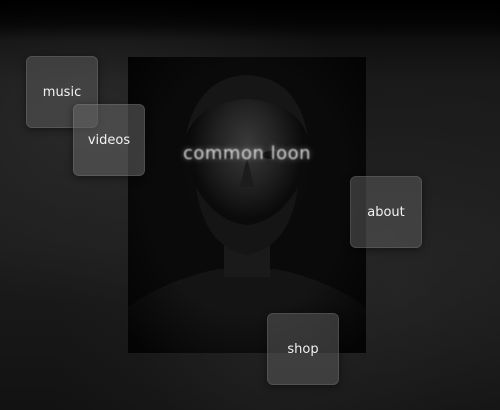 The height and width of the screenshot is (410, 500). I want to click on nav-music-label: music, so click(62, 92).